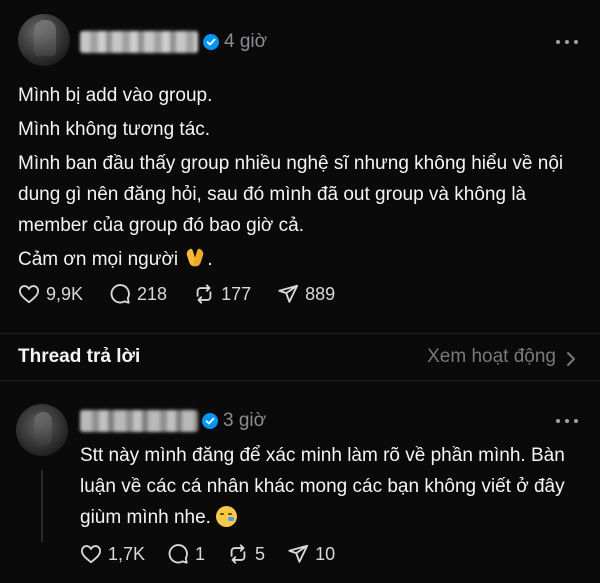 This screenshot has height=583, width=600. Describe the element at coordinates (127, 553) in the screenshot. I see `like-count: 1,7K` at that location.